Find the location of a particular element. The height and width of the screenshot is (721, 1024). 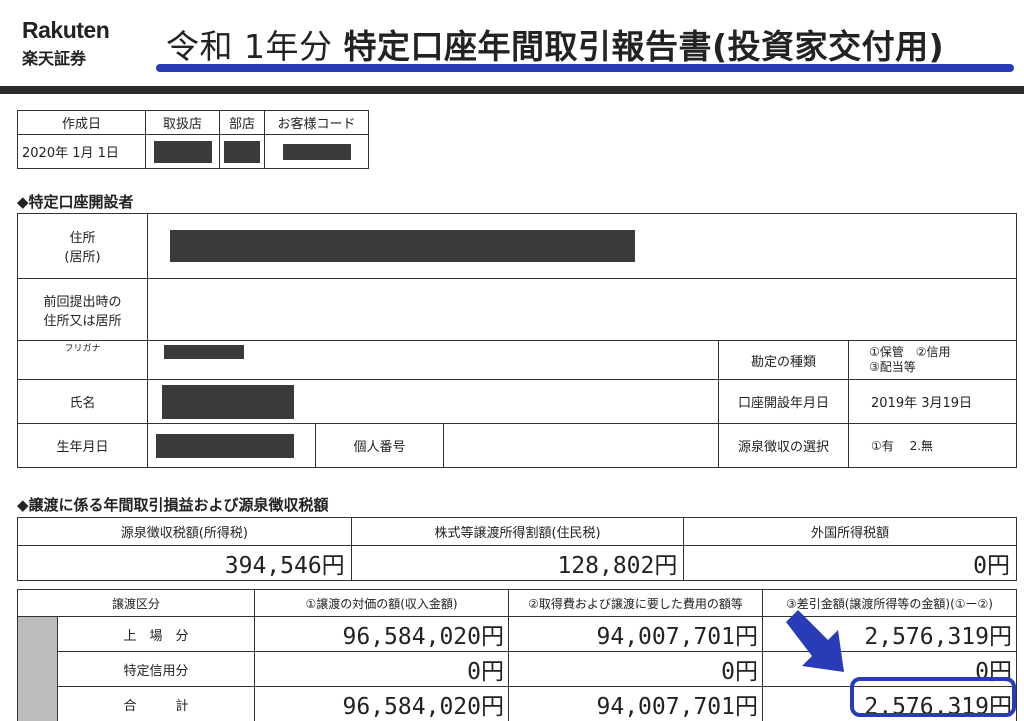

date-table: 作成日 取扱店 部店 お客様コード 2020年 1月 1日 is located at coordinates (193, 139).